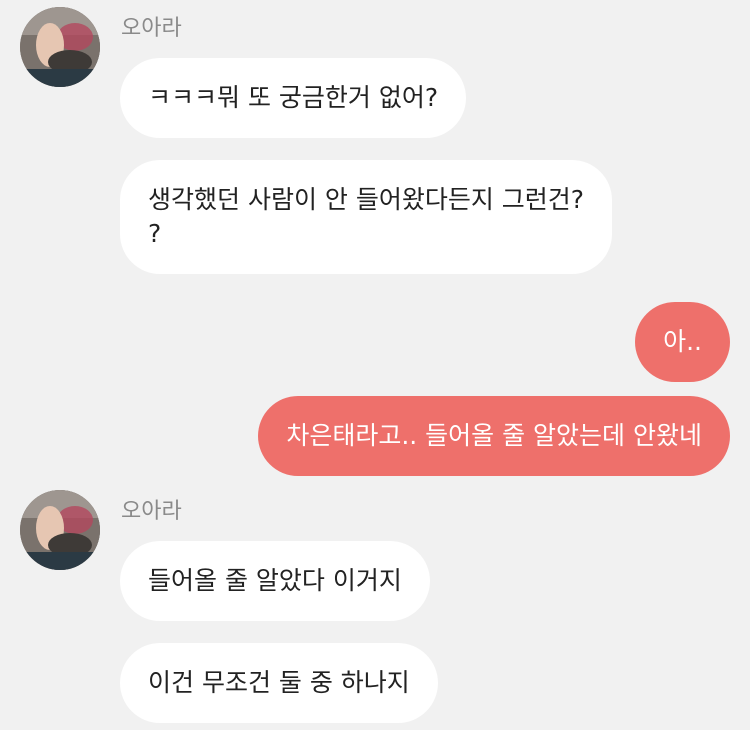 The width and height of the screenshot is (750, 730). Describe the element at coordinates (293, 98) in the screenshot. I see `incoming-message: ㅋㅋㅋ뭐 또 궁금한거 없어?` at that location.